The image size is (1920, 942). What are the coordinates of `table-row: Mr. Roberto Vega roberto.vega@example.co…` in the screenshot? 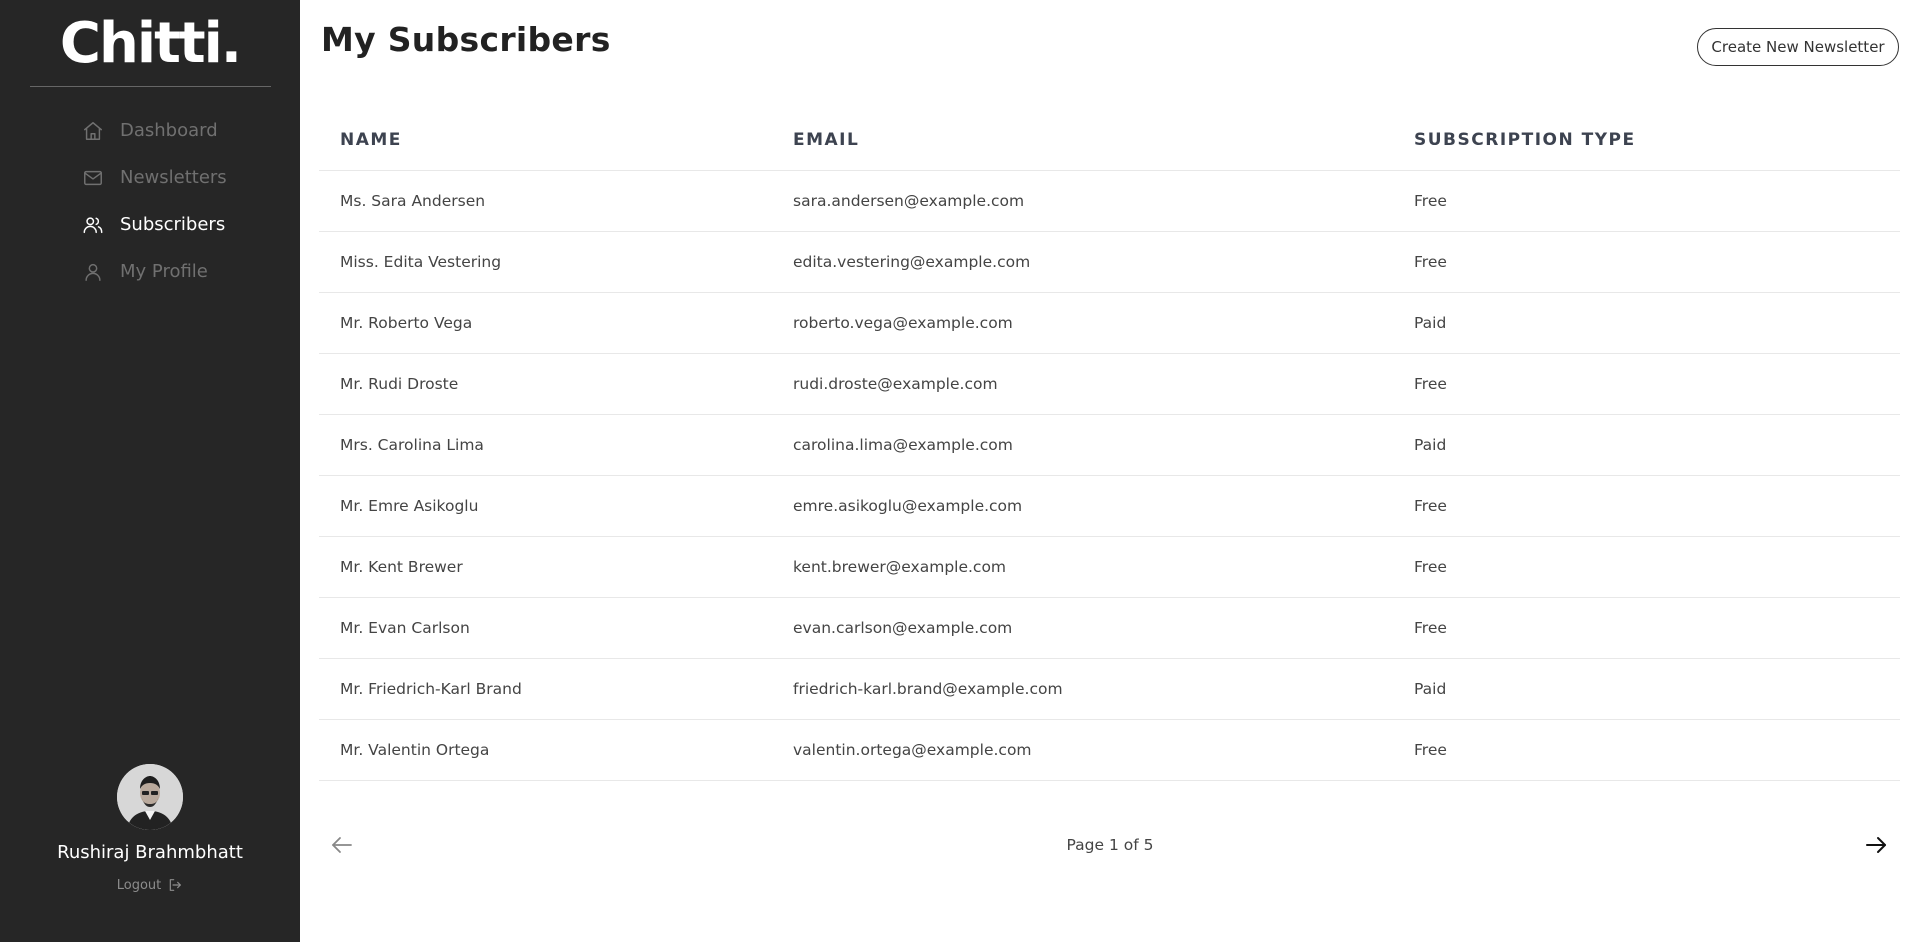 It's located at (1109, 323).